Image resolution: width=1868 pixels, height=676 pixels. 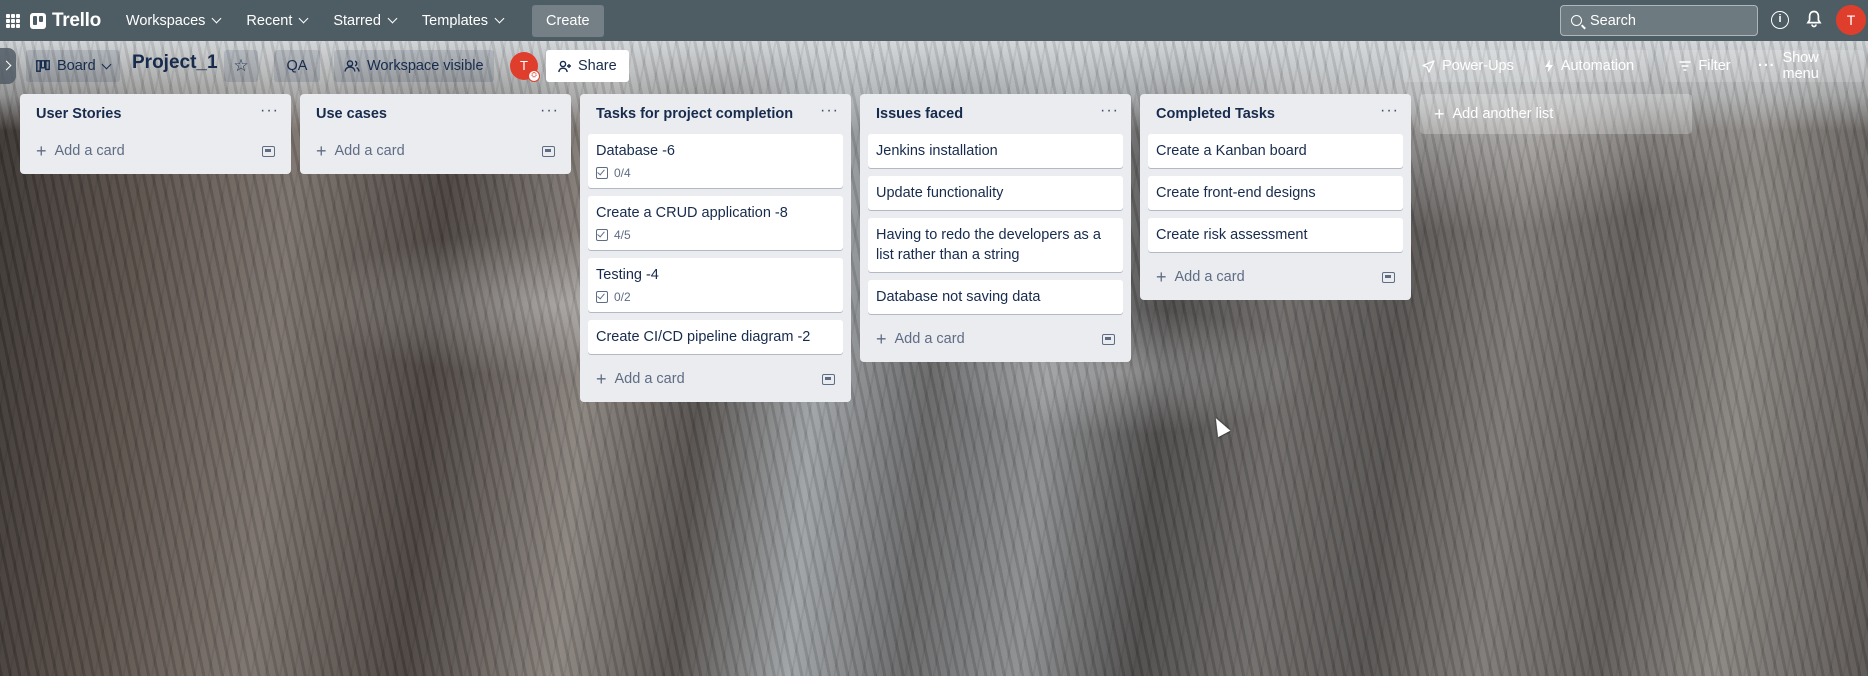 I want to click on app-switcher-icon, so click(x=13, y=20).